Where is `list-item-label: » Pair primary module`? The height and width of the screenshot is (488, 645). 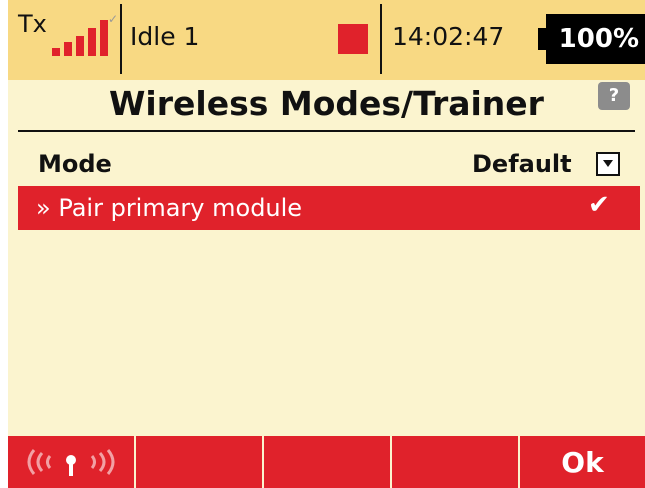
list-item-label: » Pair primary module is located at coordinates (169, 208).